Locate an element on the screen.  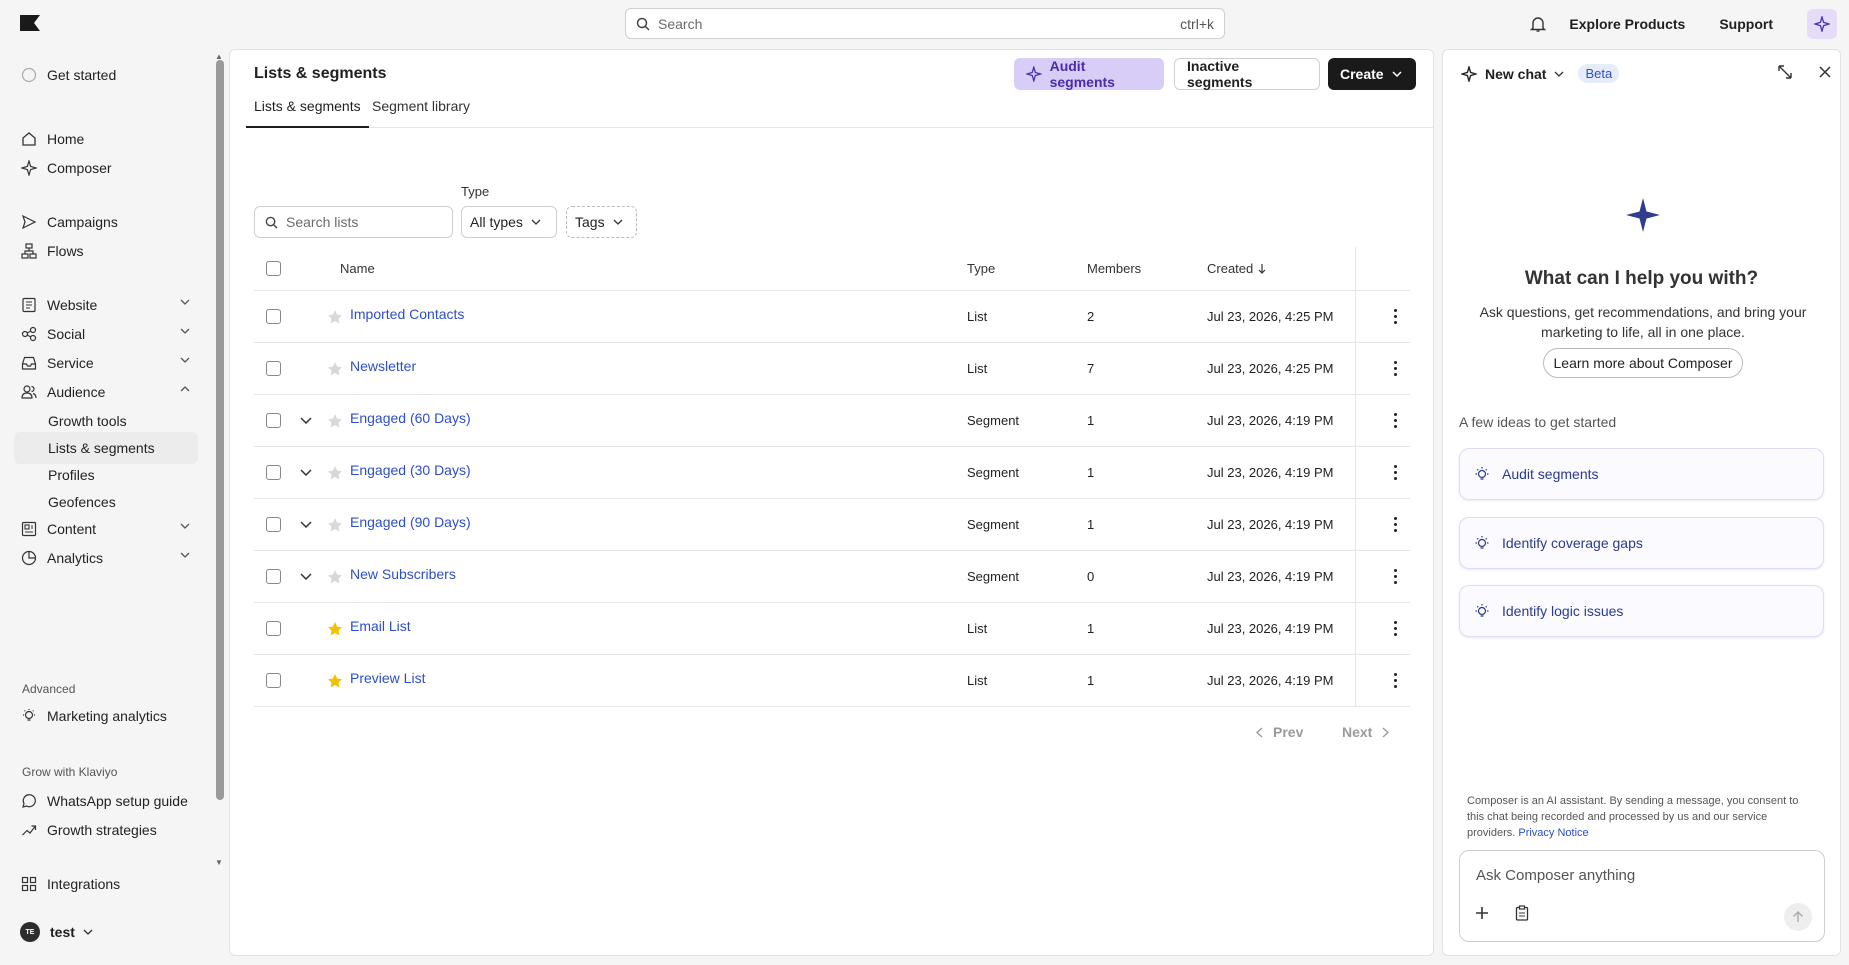
ask-composer-input: Ask Composer anything is located at coordinates (1642, 896).